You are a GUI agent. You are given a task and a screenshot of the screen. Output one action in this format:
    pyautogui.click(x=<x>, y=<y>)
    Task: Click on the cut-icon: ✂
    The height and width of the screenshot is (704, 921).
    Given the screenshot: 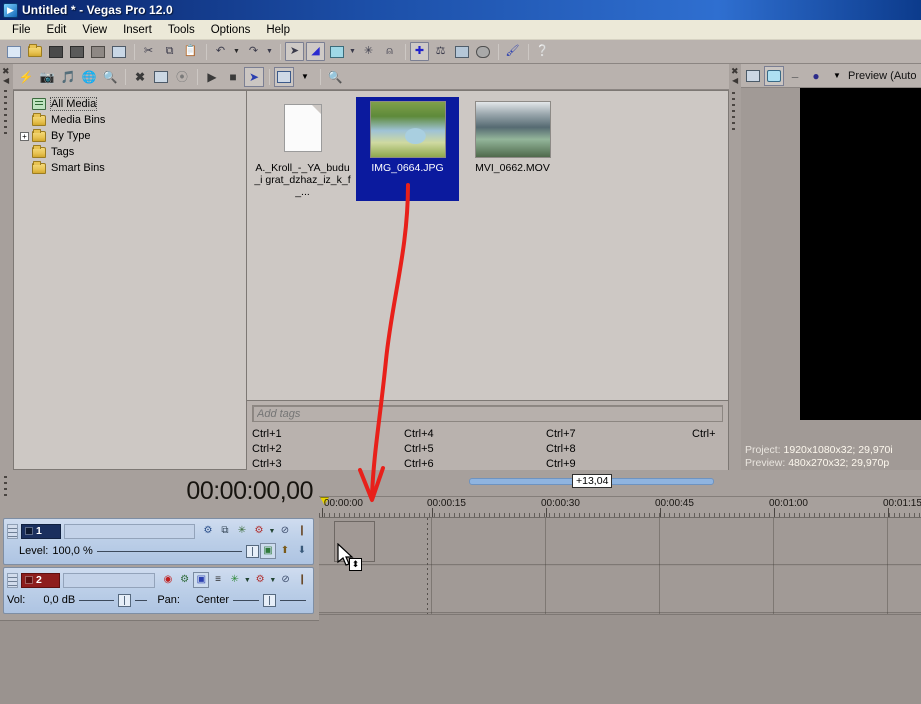 What is the action you would take?
    pyautogui.click(x=148, y=51)
    